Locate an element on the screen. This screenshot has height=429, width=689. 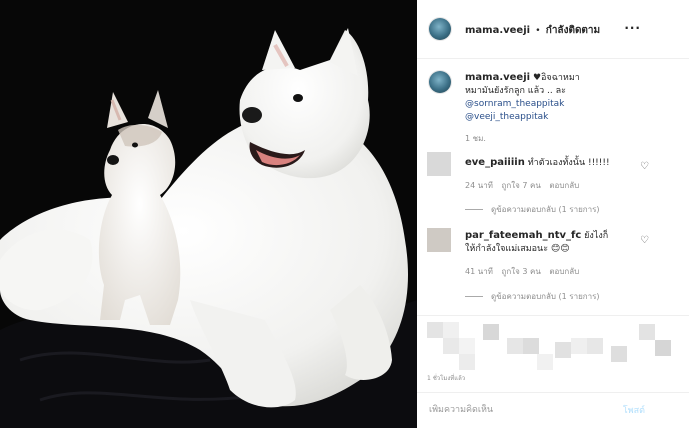
post-header: mama.veeji • กำลังติดตาม ··· is located at coordinates (553, 29).